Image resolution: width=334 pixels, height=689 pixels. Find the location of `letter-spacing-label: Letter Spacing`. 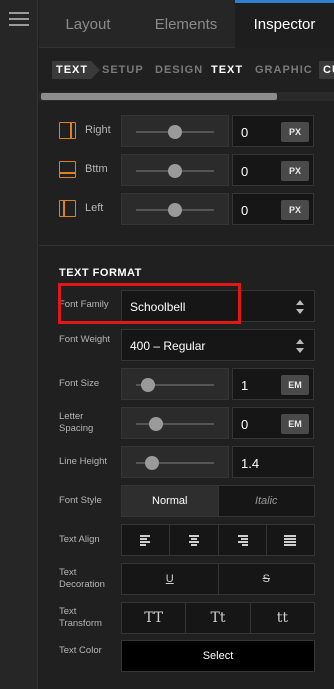

letter-spacing-label: Letter Spacing is located at coordinates (76, 422).